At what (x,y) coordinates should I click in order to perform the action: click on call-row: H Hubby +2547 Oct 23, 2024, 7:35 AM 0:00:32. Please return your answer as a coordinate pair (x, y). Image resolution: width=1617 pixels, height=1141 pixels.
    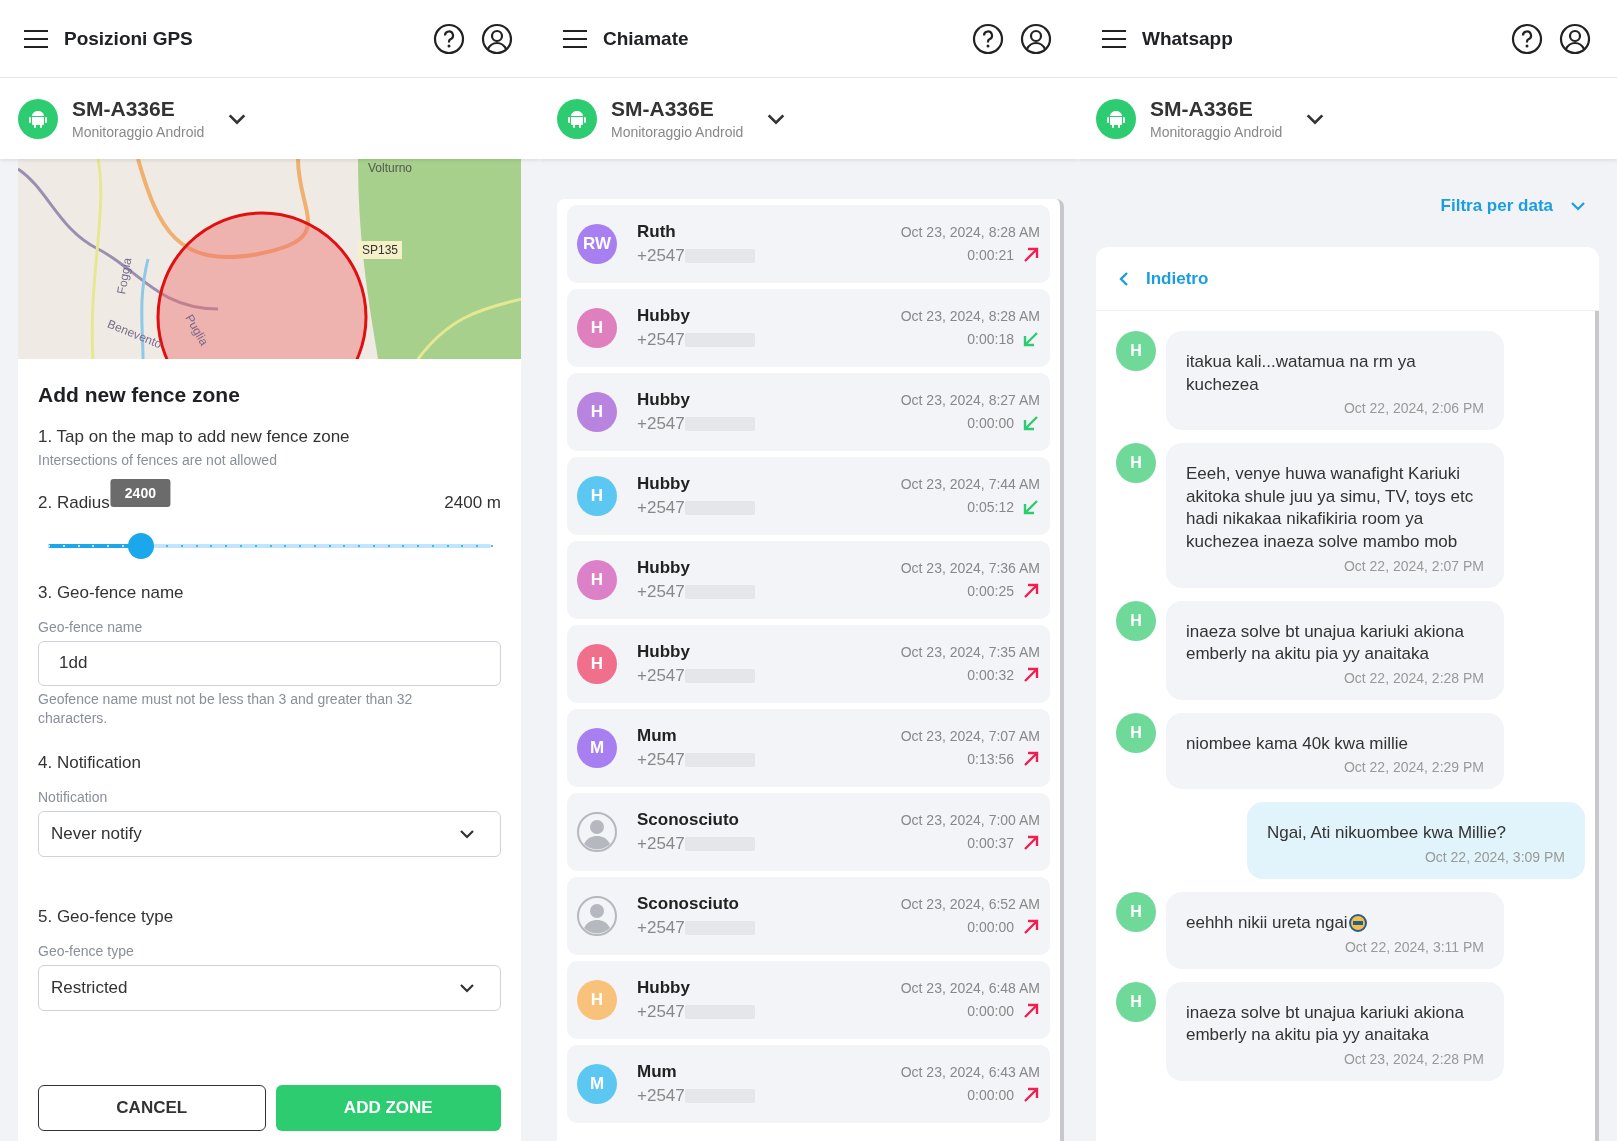
    Looking at the image, I should click on (808, 664).